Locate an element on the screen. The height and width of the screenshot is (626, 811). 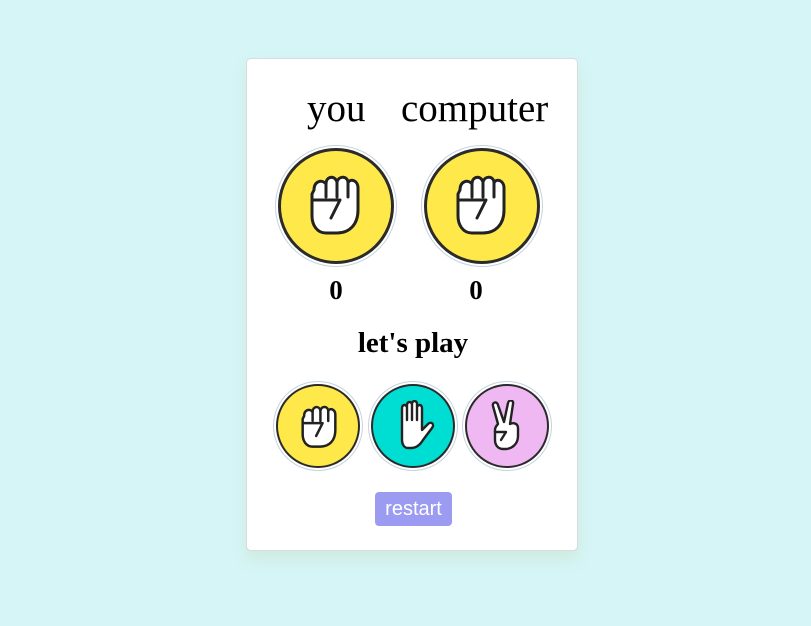
peace-sign-icon is located at coordinates (505, 425).